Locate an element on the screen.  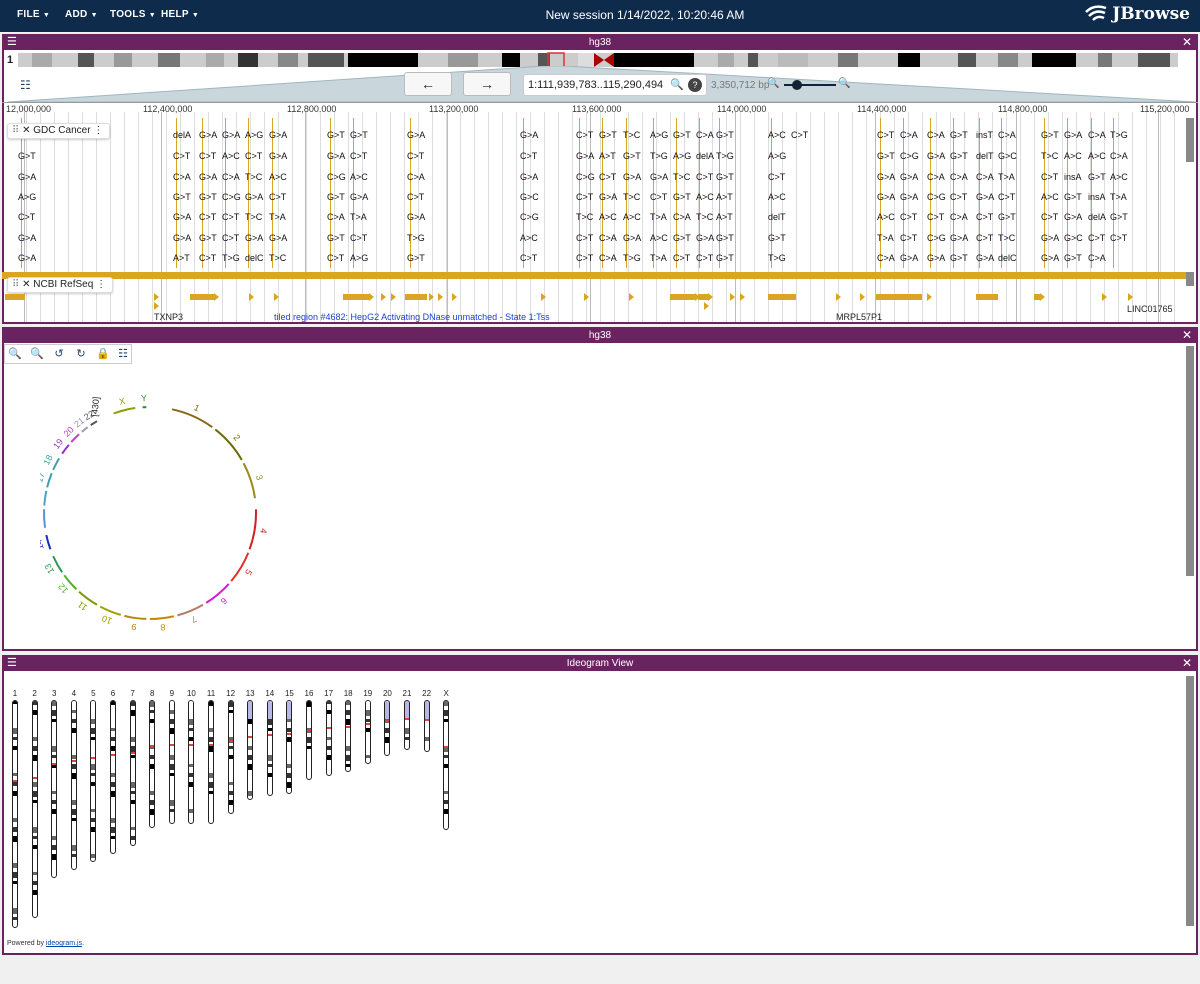
zoom-slider-knob is located at coordinates (797, 85).